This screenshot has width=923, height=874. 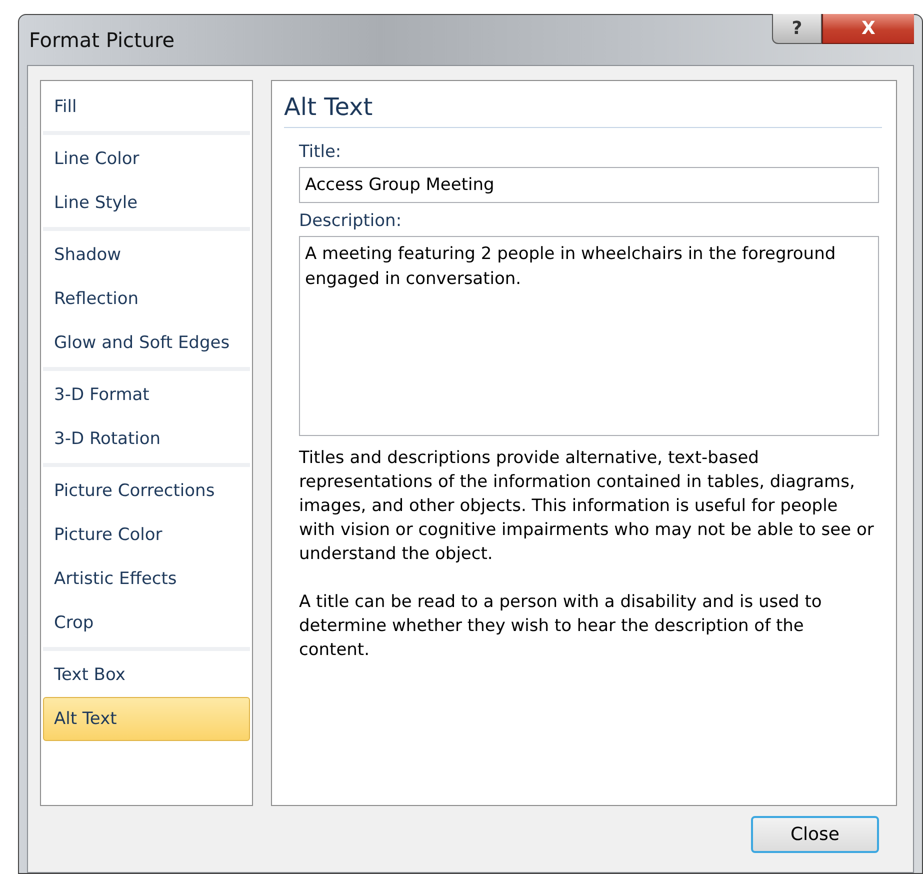 What do you see at coordinates (561, 626) in the screenshot?
I see `help-text: A title can be read to a person with a disability and is used to determine whether they wish to hear the description of the content.` at bounding box center [561, 626].